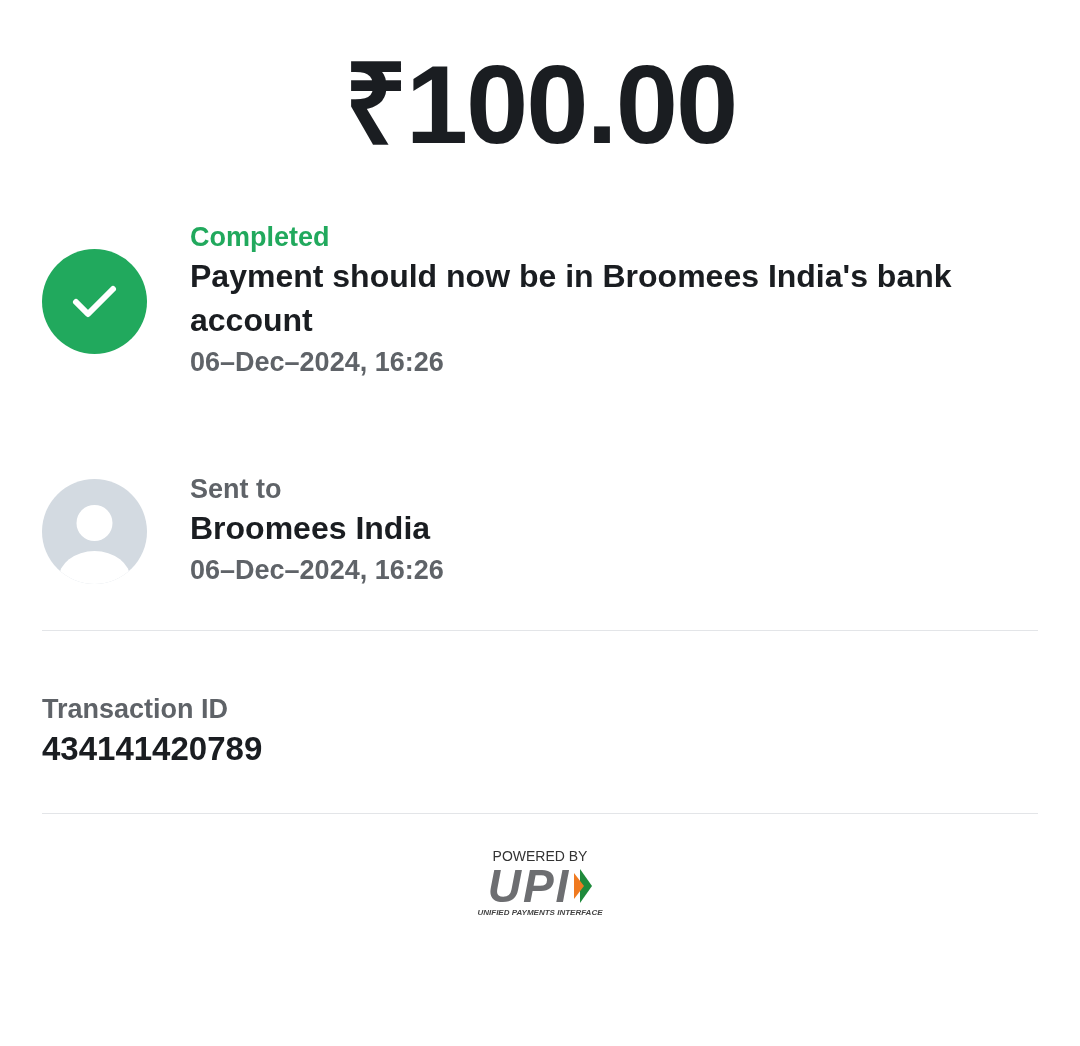 The image size is (1080, 1046). What do you see at coordinates (540, 856) in the screenshot?
I see `powered-by-text: POWERED BY` at bounding box center [540, 856].